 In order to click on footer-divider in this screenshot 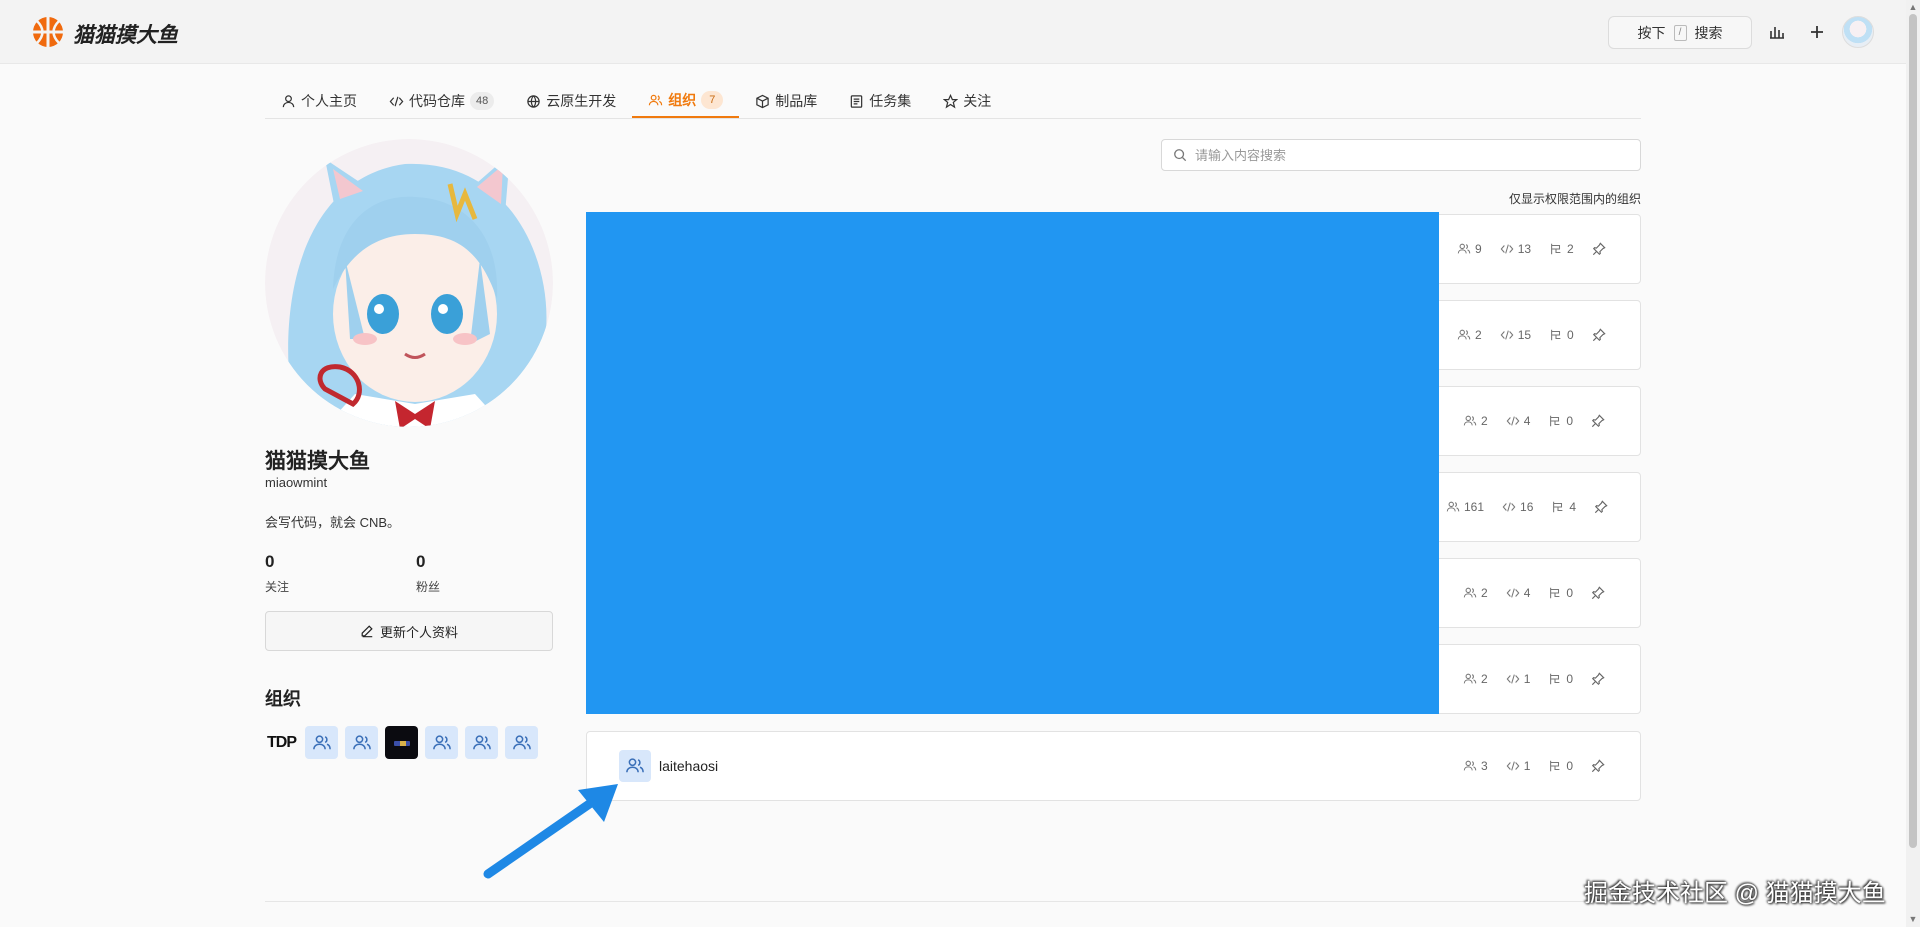, I will do `click(953, 901)`.